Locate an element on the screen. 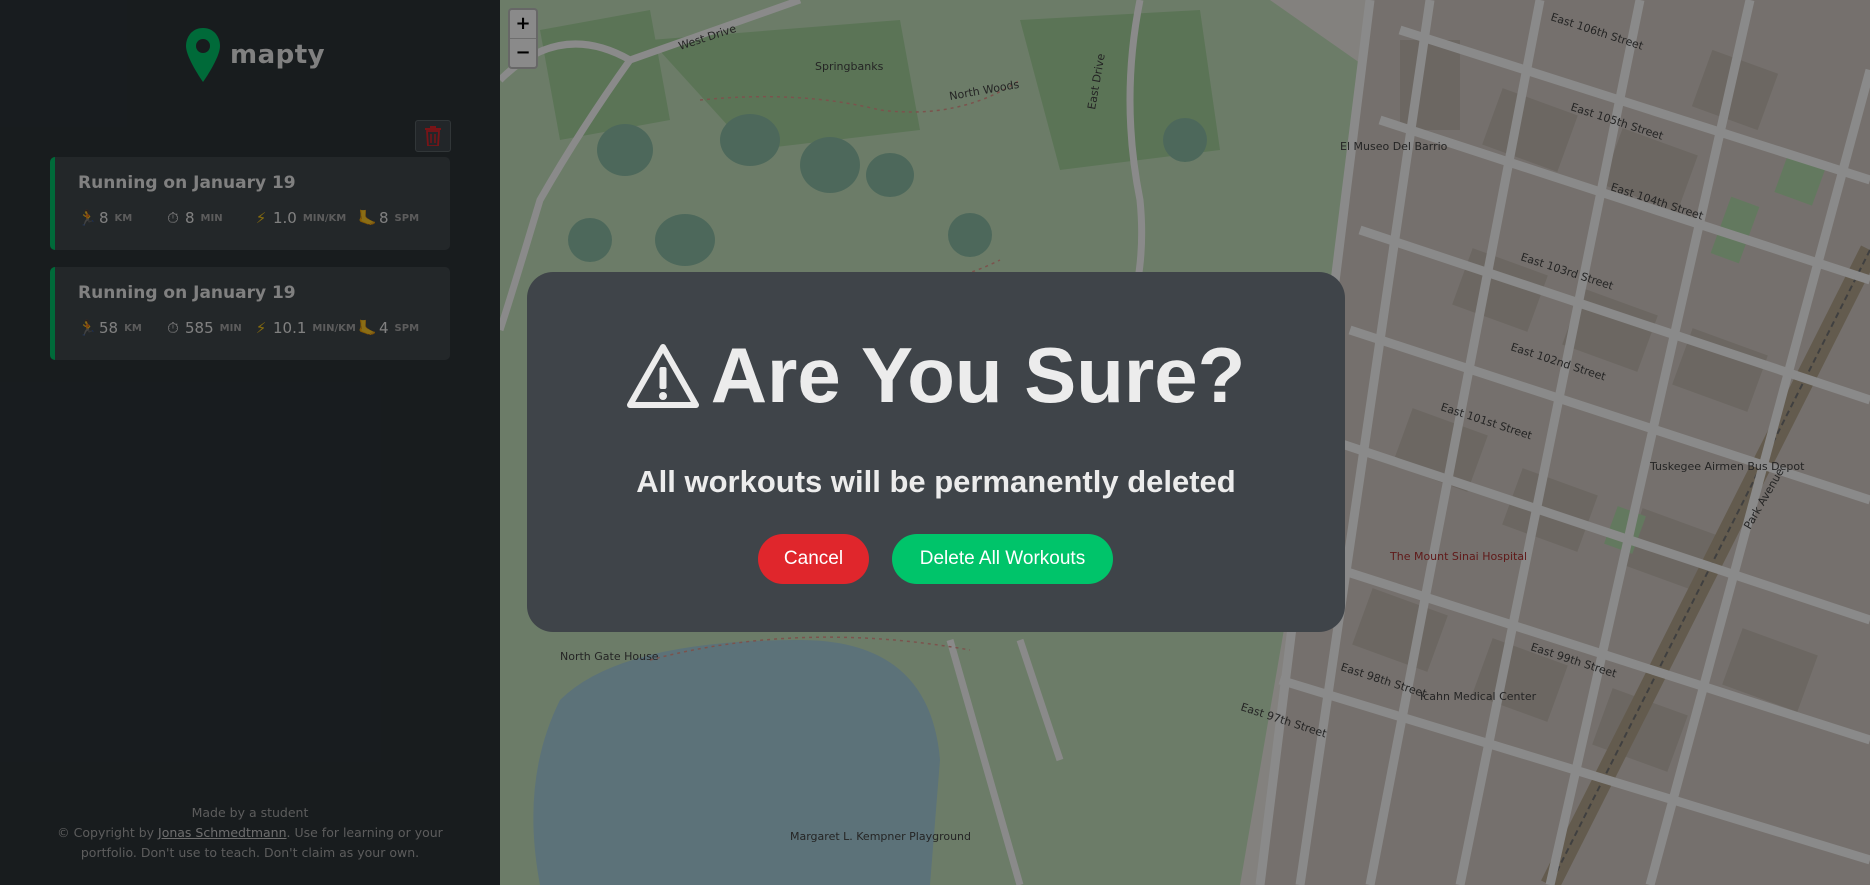  cancel-button: Cancel is located at coordinates (813, 559).